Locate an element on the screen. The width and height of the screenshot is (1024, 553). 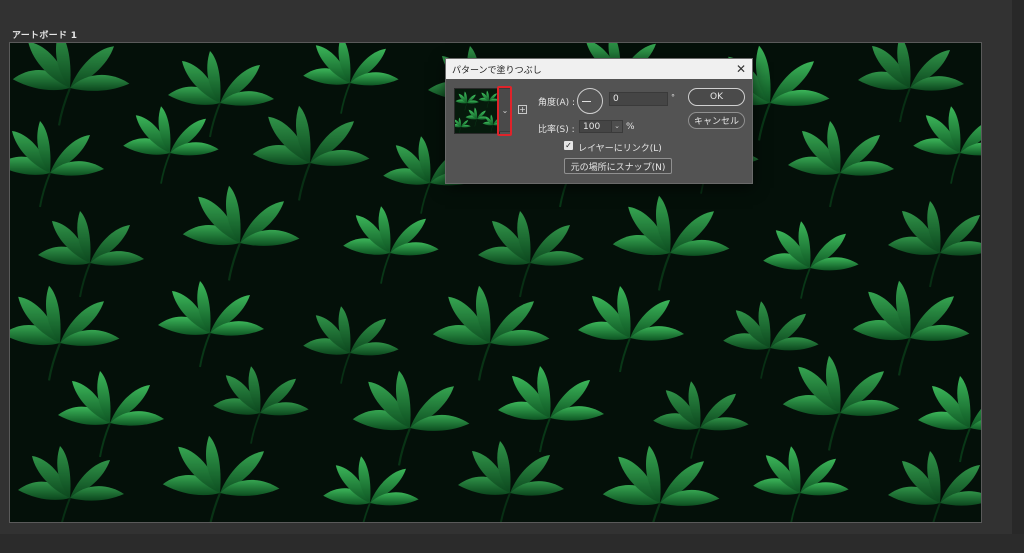
angle-dial is located at coordinates (590, 101).